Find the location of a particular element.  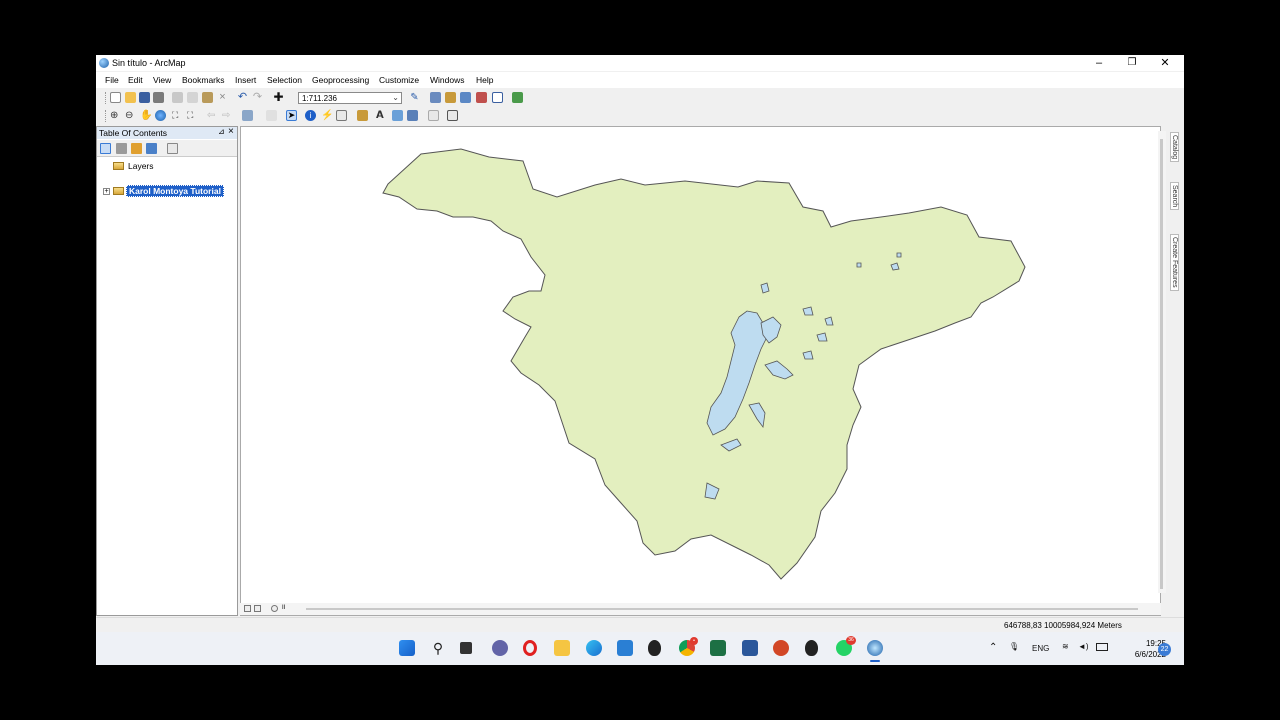

battery-icon is located at coordinates (1102, 647).